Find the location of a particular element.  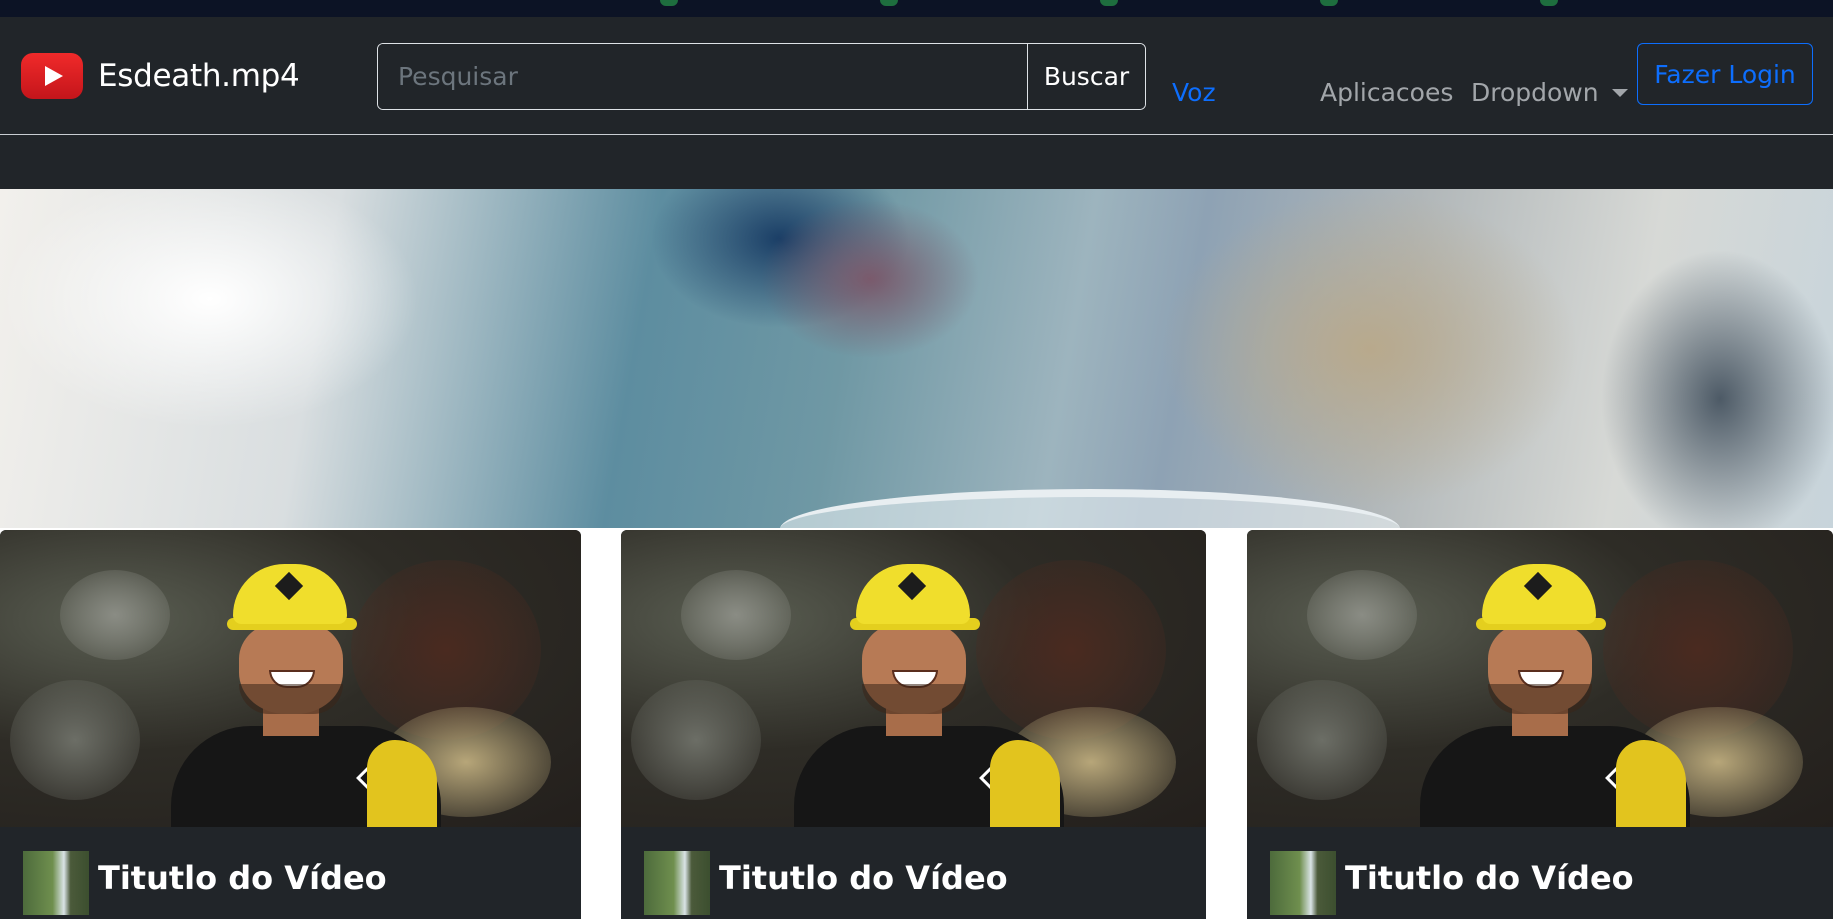

caret-down-icon is located at coordinates (1619, 93).